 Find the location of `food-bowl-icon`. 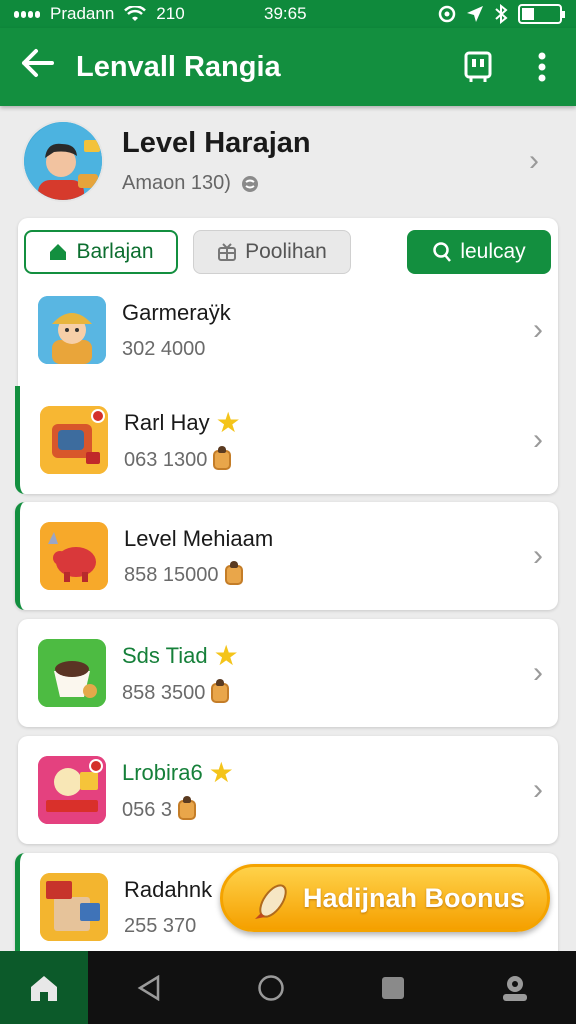

food-bowl-icon is located at coordinates (72, 673).